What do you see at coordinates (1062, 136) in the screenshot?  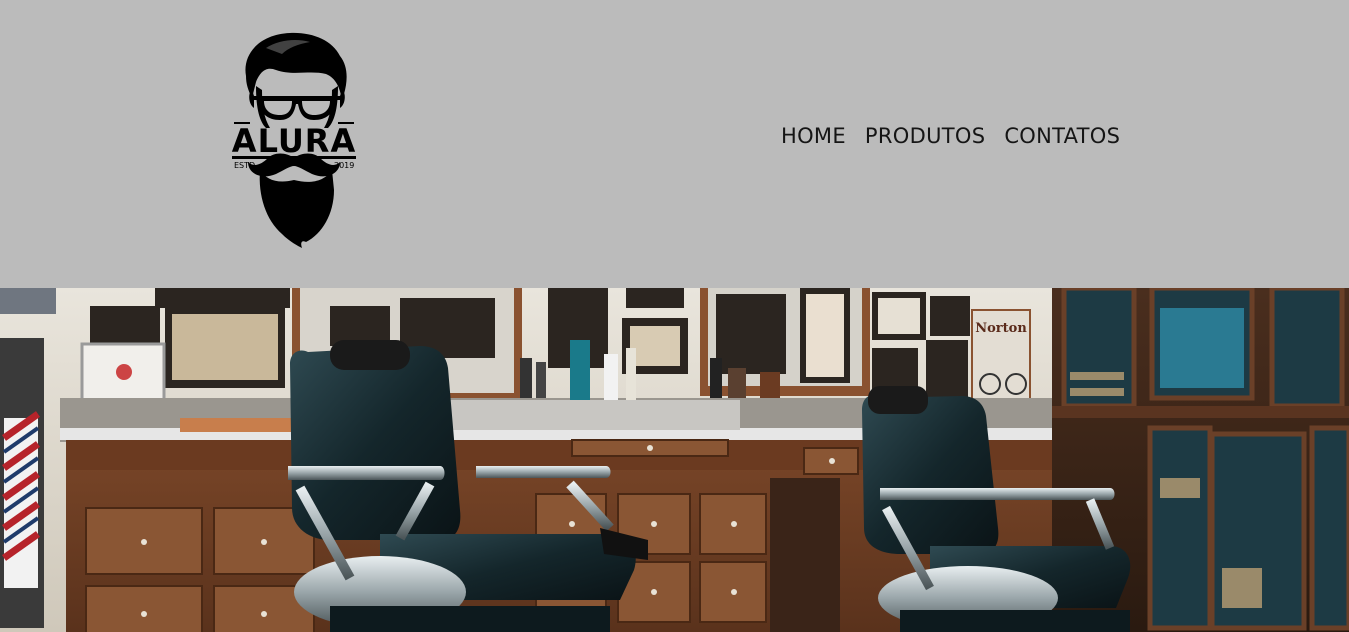 I see `nav-contatos-link: CONTATOS` at bounding box center [1062, 136].